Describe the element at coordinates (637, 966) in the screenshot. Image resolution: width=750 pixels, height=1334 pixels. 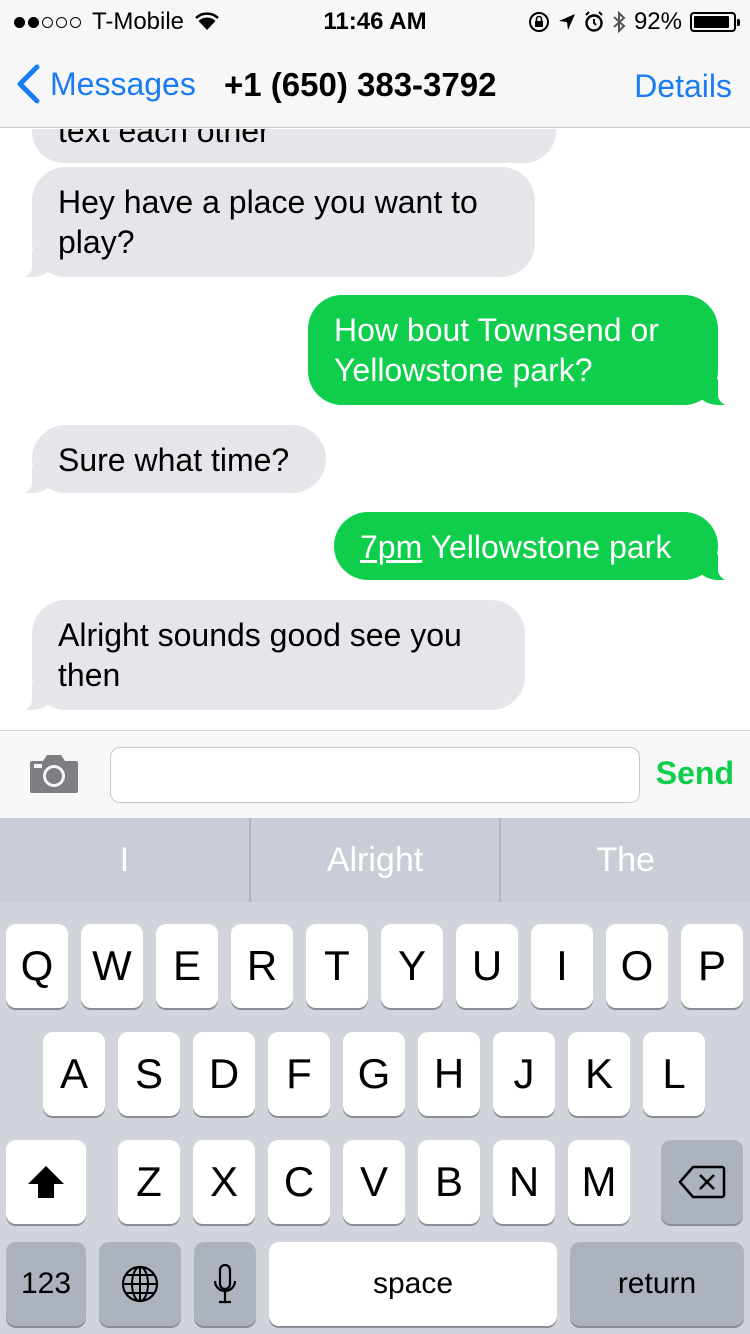
I see `key-o: O` at that location.